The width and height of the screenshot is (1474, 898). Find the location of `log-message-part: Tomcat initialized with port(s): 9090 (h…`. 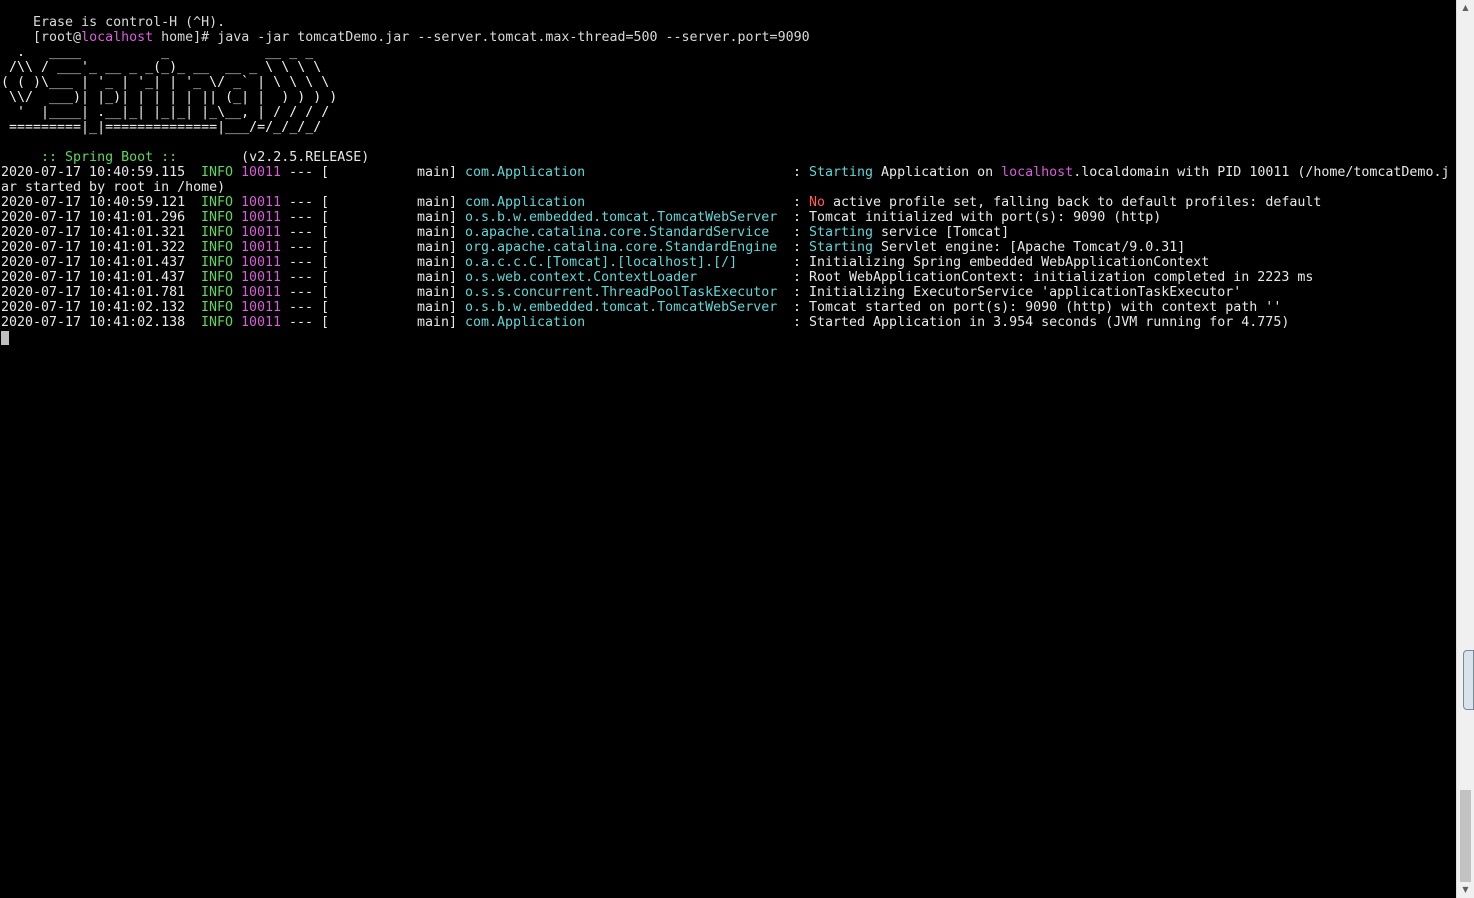

log-message-part: Tomcat initialized with port(s): 9090 (h… is located at coordinates (985, 217).